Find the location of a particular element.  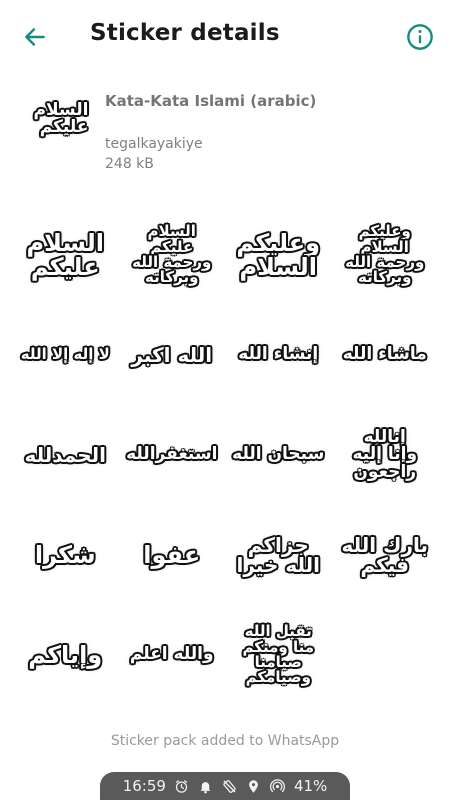

hotspot-icon is located at coordinates (278, 786).